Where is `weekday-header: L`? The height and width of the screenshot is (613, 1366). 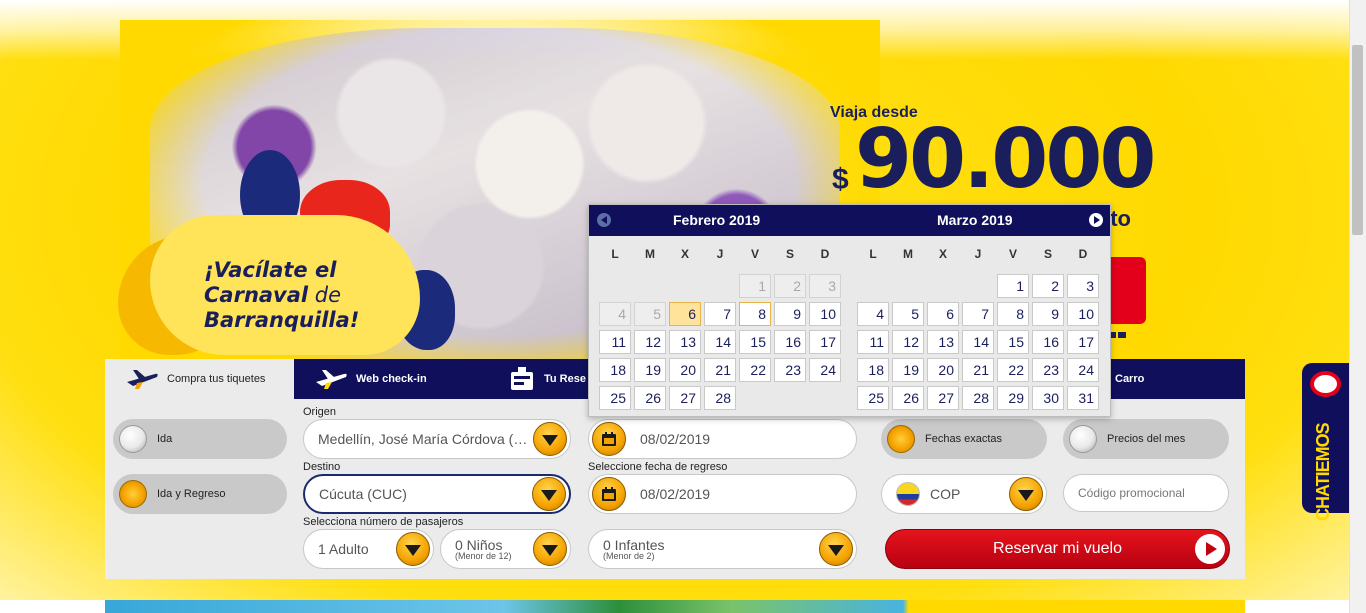
weekday-header: L is located at coordinates (873, 254).